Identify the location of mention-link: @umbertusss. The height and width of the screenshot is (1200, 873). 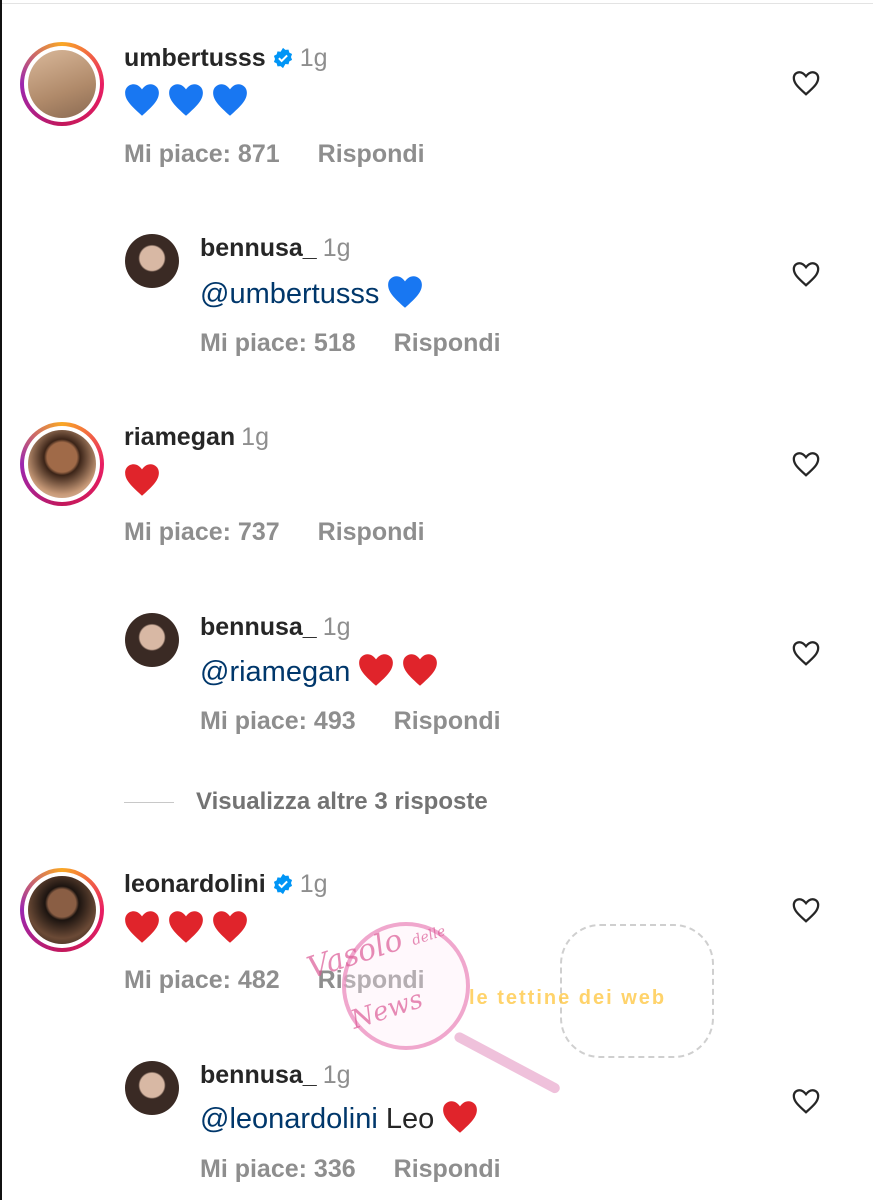
(289, 294).